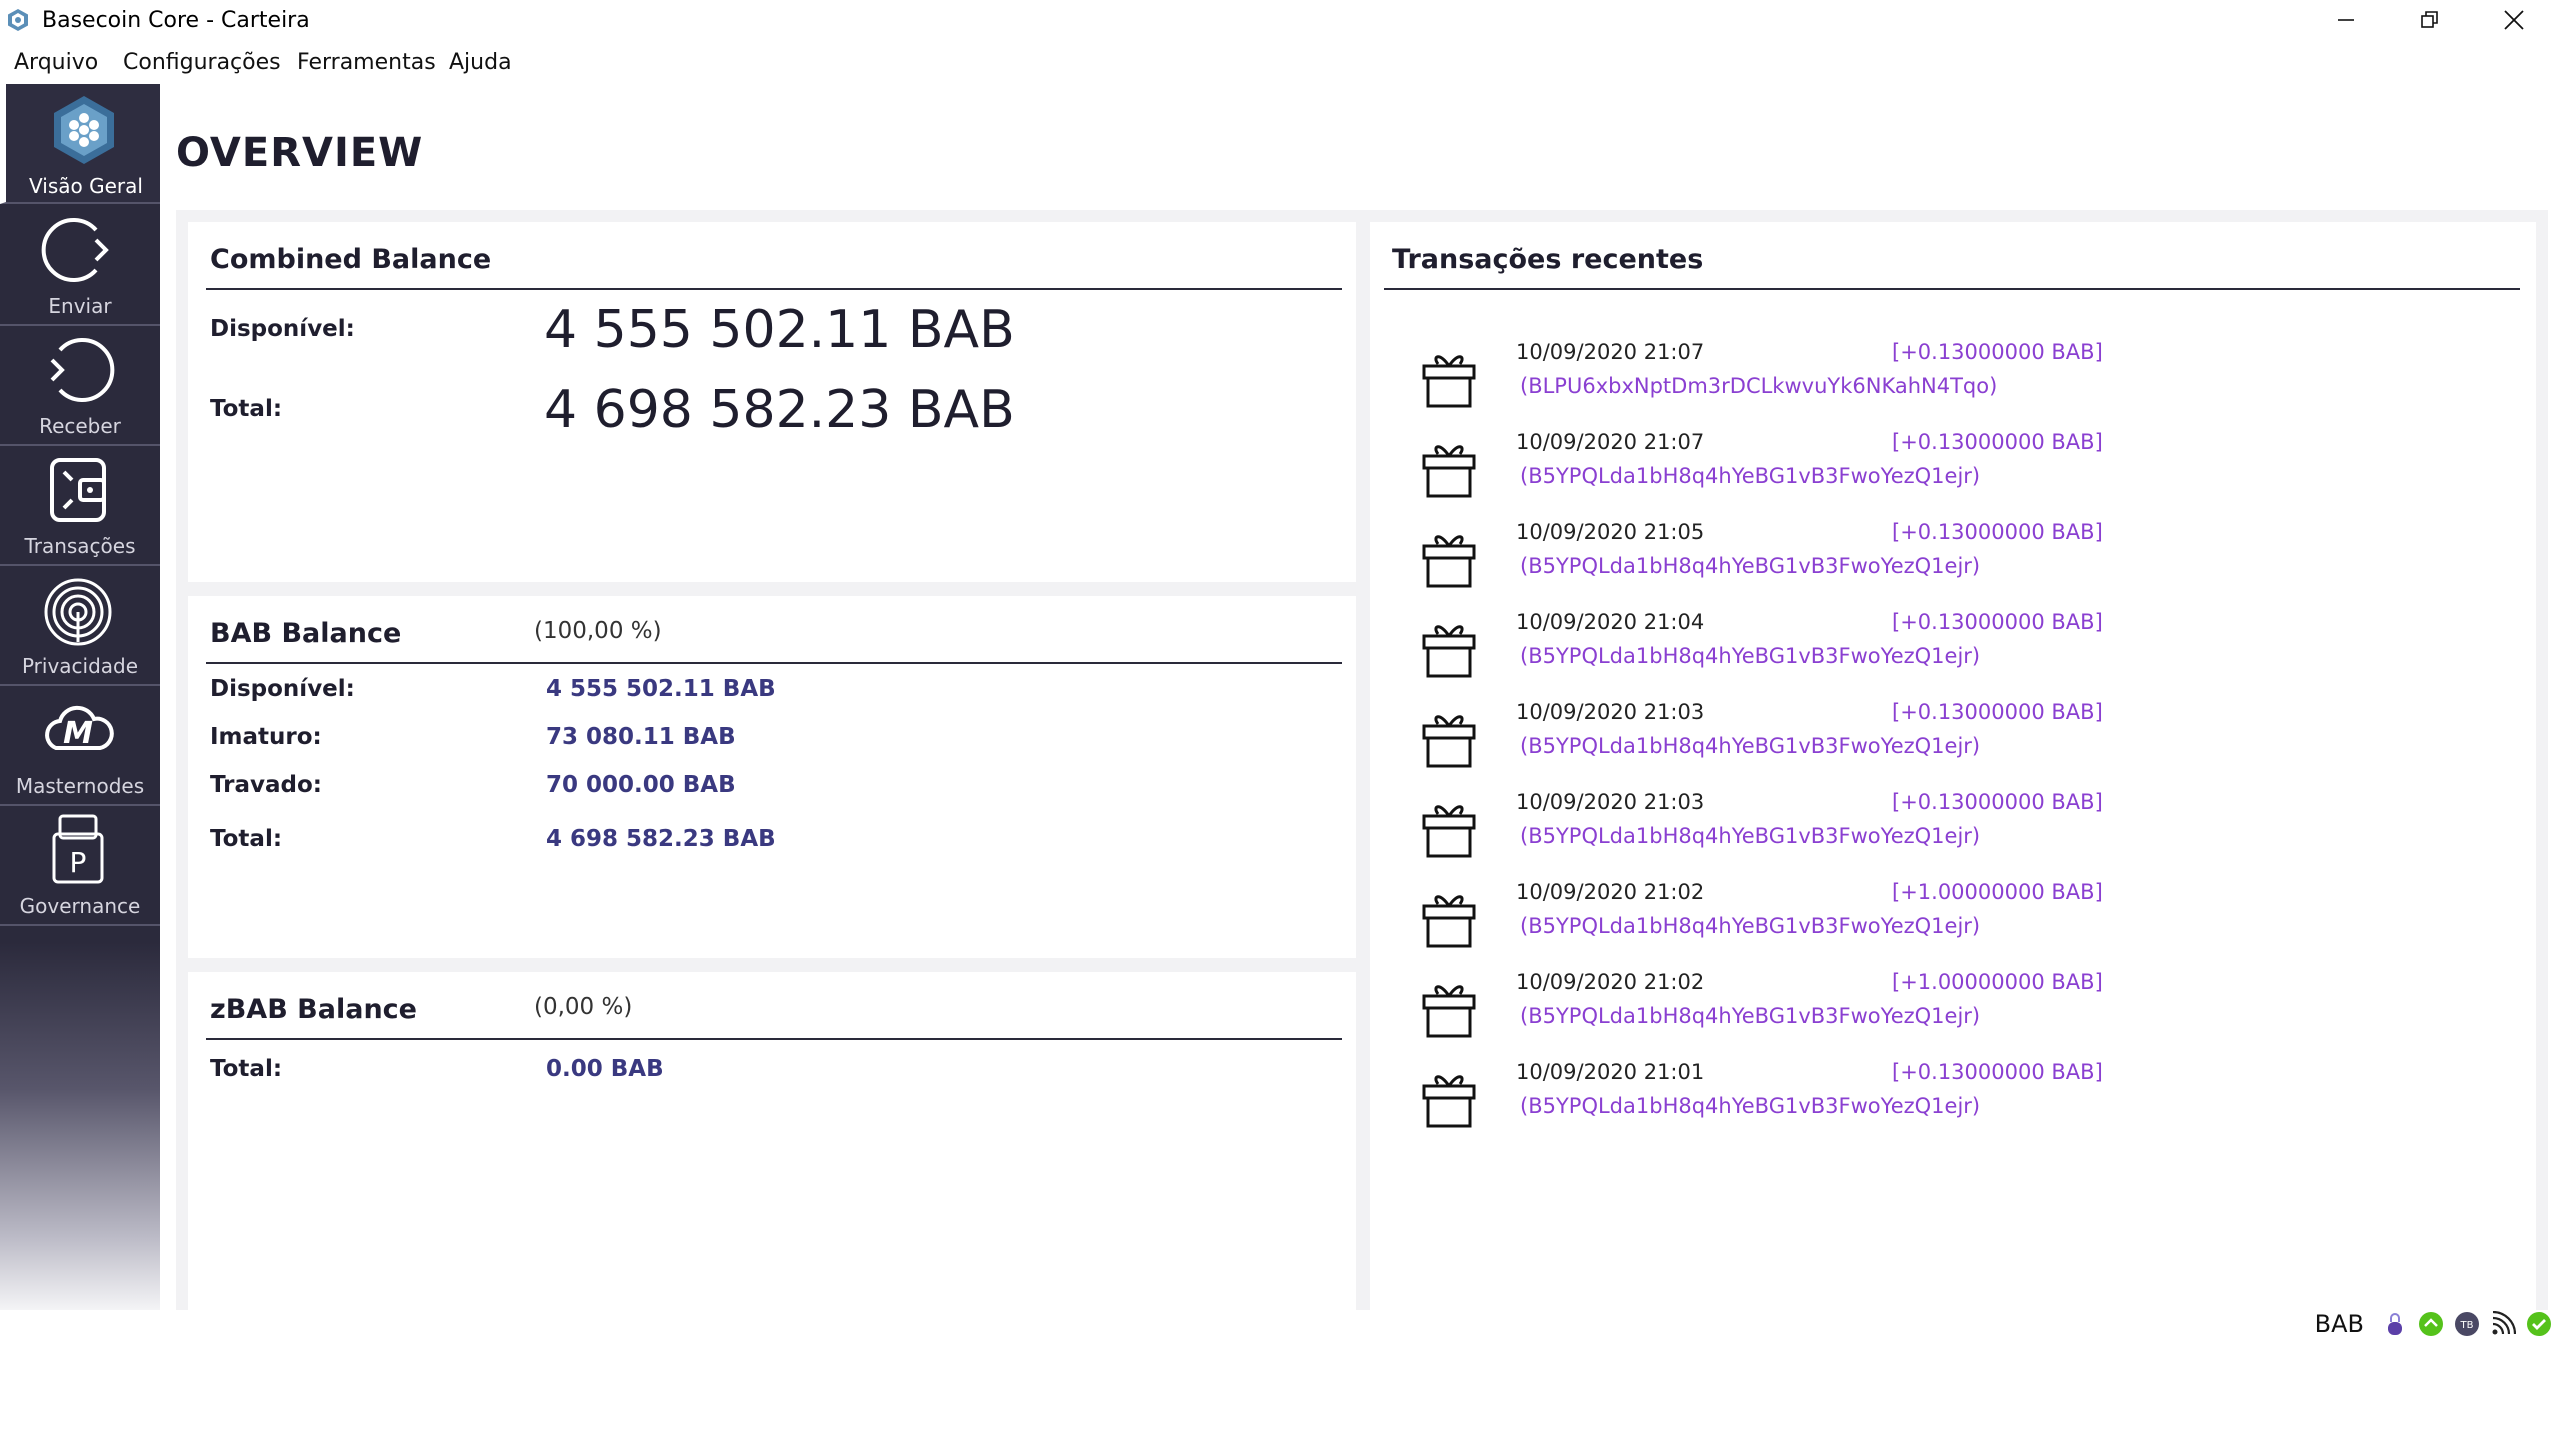 Image resolution: width=2560 pixels, height=1440 pixels. Describe the element at coordinates (18, 20) in the screenshot. I see `app-logo-icon` at that location.